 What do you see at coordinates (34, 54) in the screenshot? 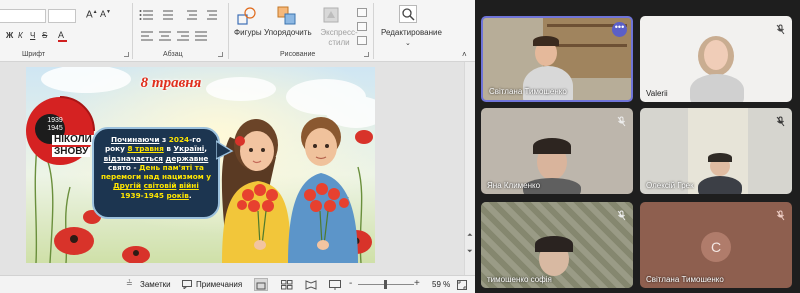
I see `font-group-label: Шрифт` at bounding box center [34, 54].